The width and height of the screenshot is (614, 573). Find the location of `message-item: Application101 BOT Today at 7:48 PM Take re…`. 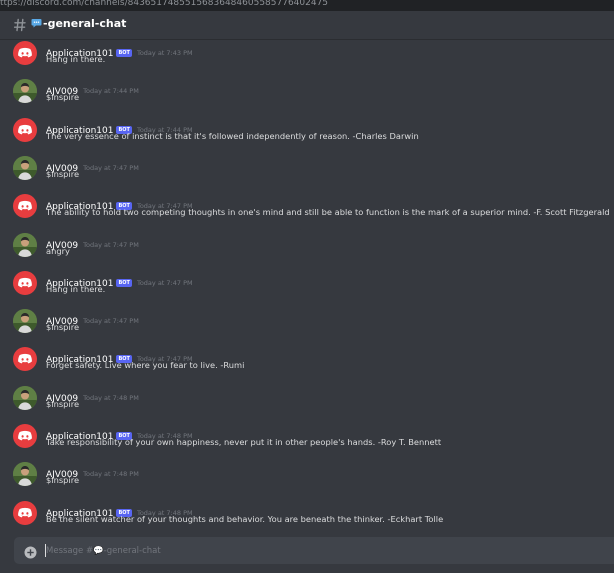

message-item: Application101 BOT Today at 7:48 PM Take re… is located at coordinates (307, 440).